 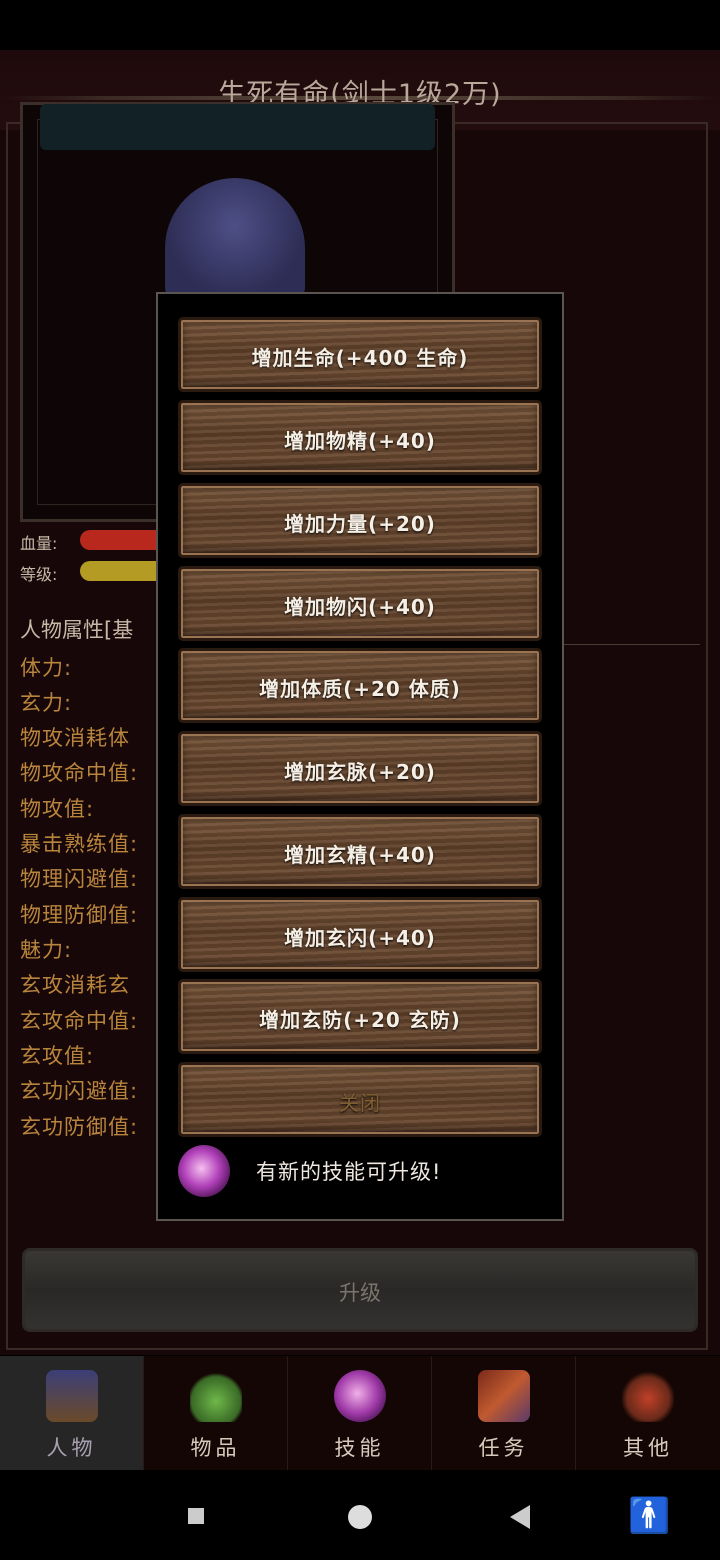 What do you see at coordinates (57, 809) in the screenshot?
I see `attribute-row: 物攻值:` at bounding box center [57, 809].